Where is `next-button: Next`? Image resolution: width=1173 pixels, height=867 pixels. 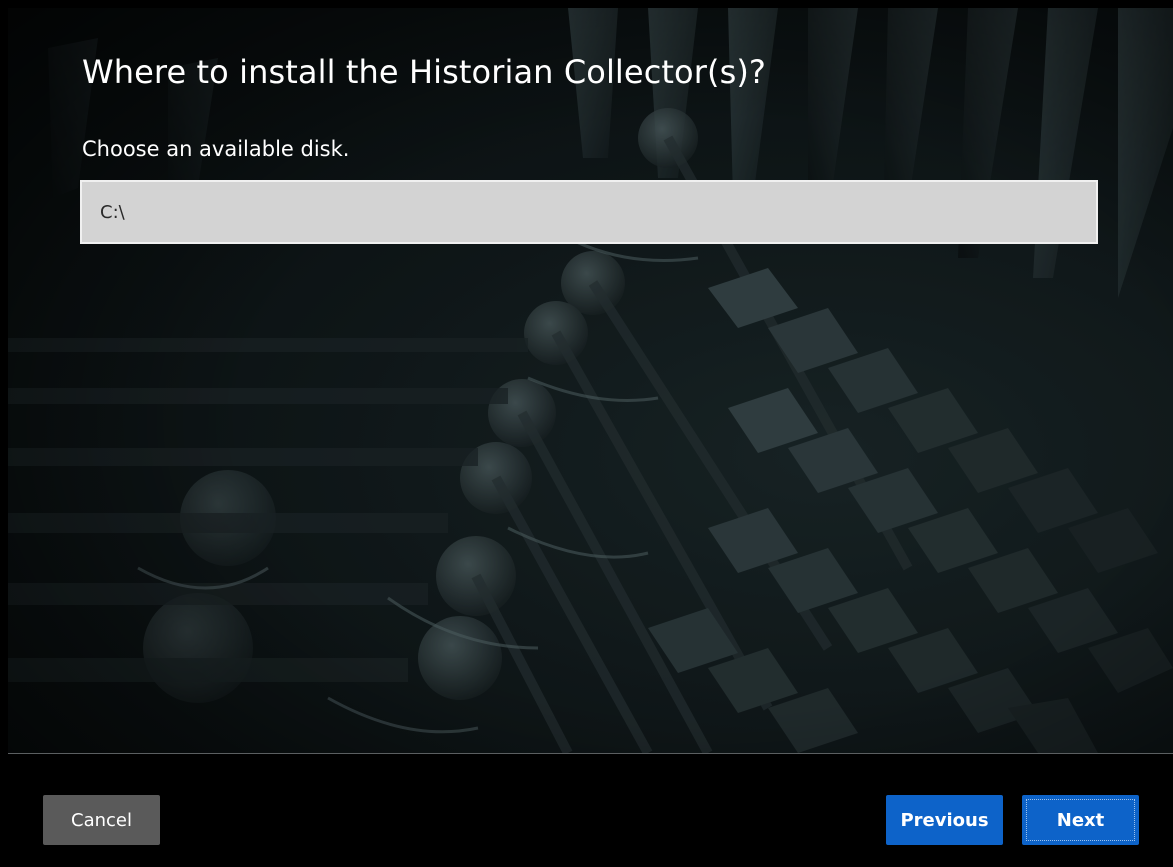 next-button: Next is located at coordinates (1080, 820).